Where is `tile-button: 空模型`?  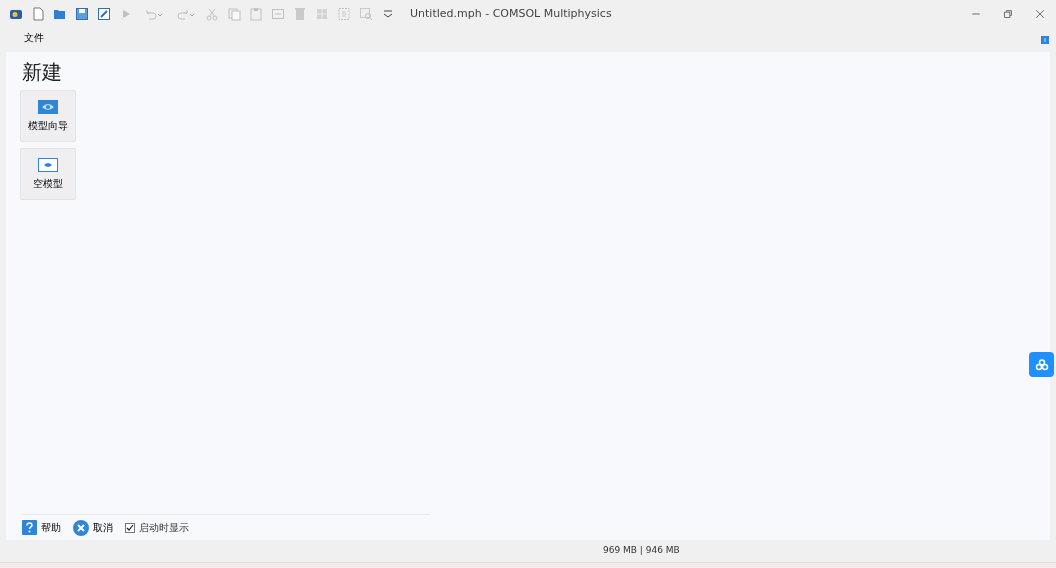
tile-button: 空模型 is located at coordinates (48, 174).